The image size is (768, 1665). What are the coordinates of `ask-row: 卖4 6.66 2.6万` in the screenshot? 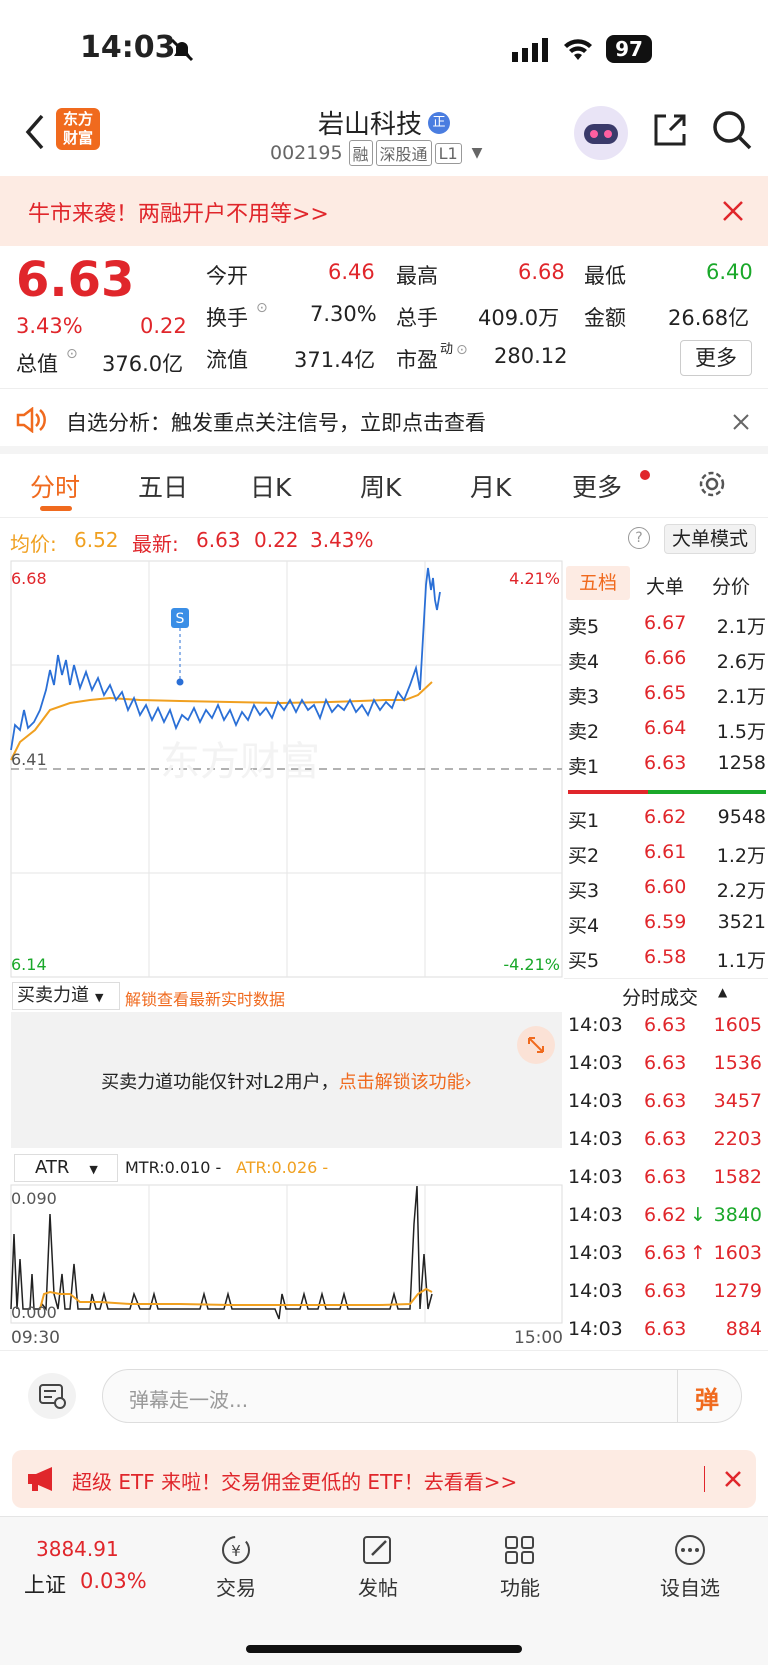 It's located at (666, 664).